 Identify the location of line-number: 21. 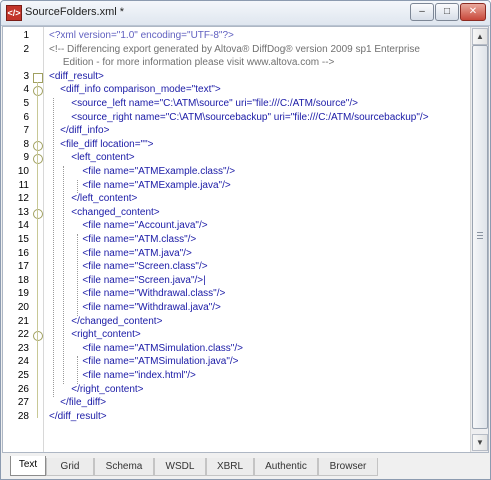
(23, 321).